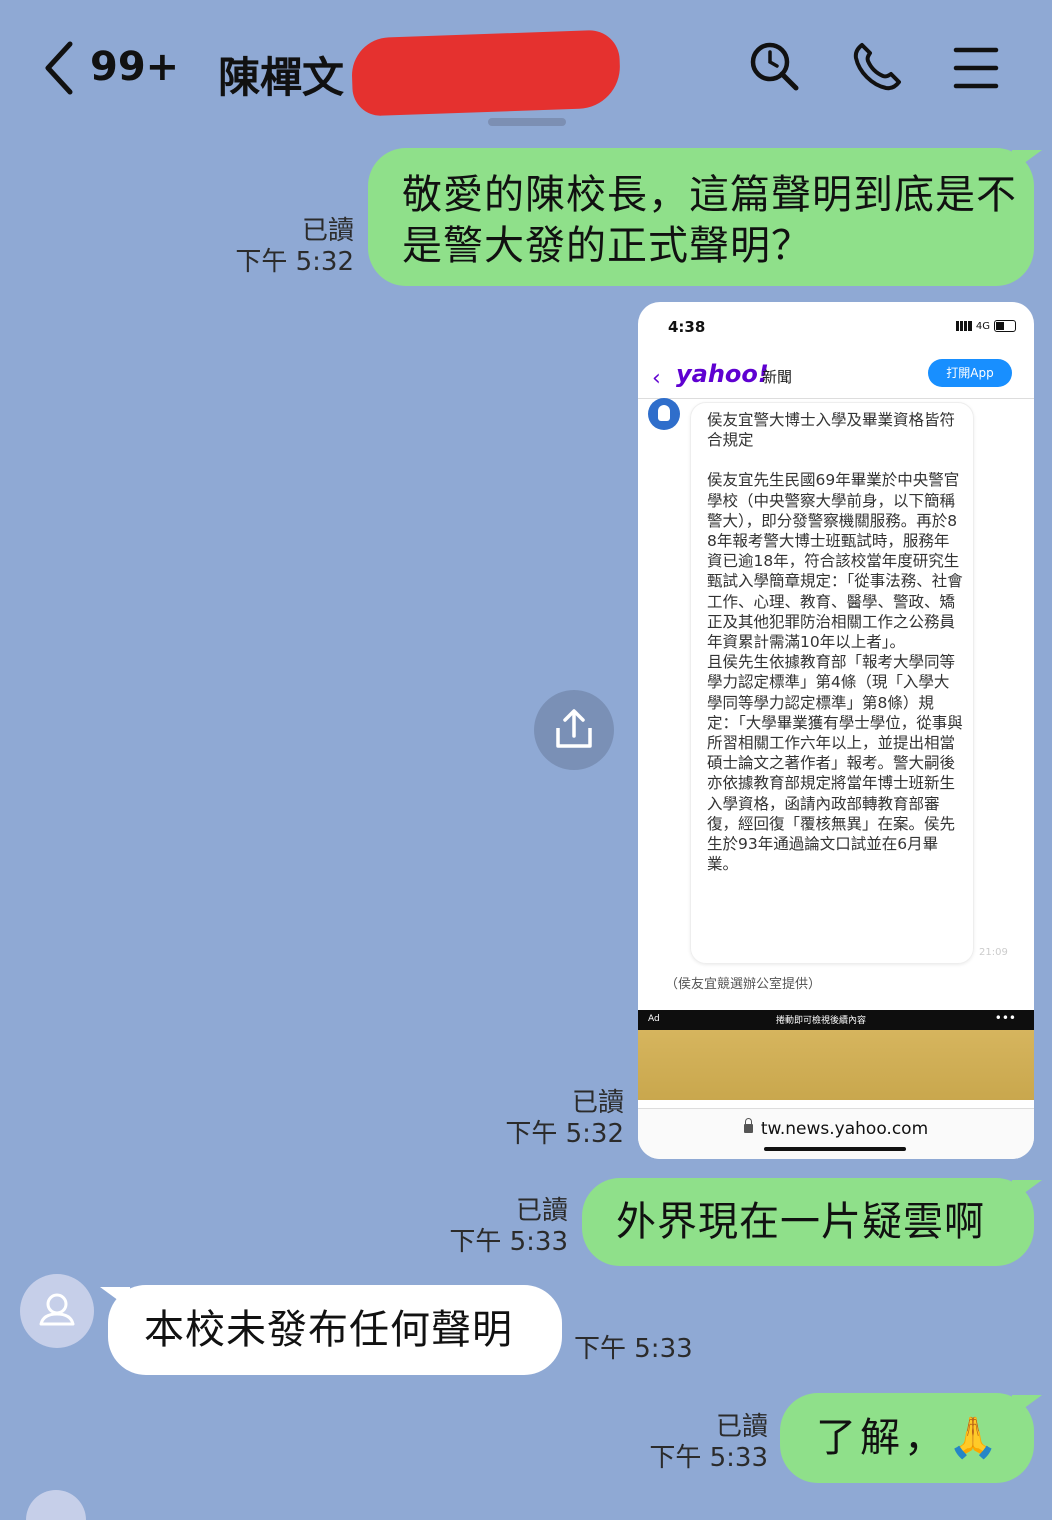  I want to click on contact-avatar, so click(57, 1311).